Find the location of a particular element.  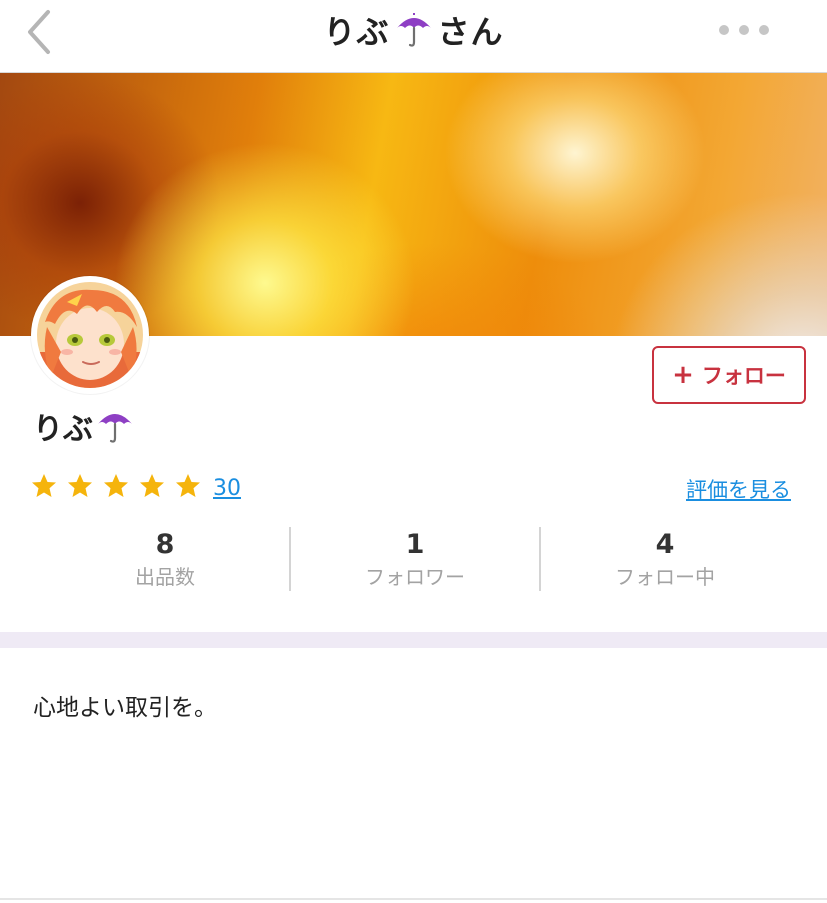

page-title-suffix: さん is located at coordinates (470, 32).